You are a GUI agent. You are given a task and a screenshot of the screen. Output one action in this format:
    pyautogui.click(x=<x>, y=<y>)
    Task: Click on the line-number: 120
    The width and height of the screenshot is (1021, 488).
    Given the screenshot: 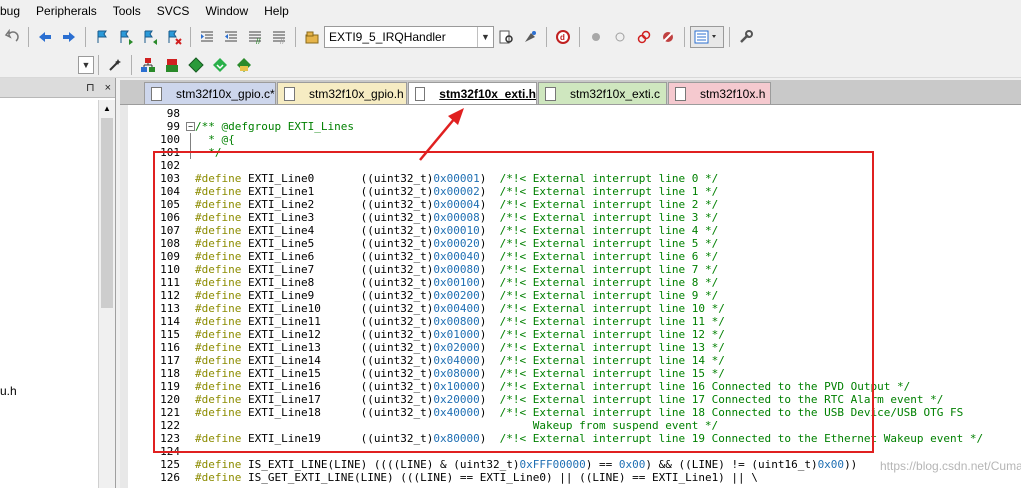 What is the action you would take?
    pyautogui.click(x=170, y=399)
    